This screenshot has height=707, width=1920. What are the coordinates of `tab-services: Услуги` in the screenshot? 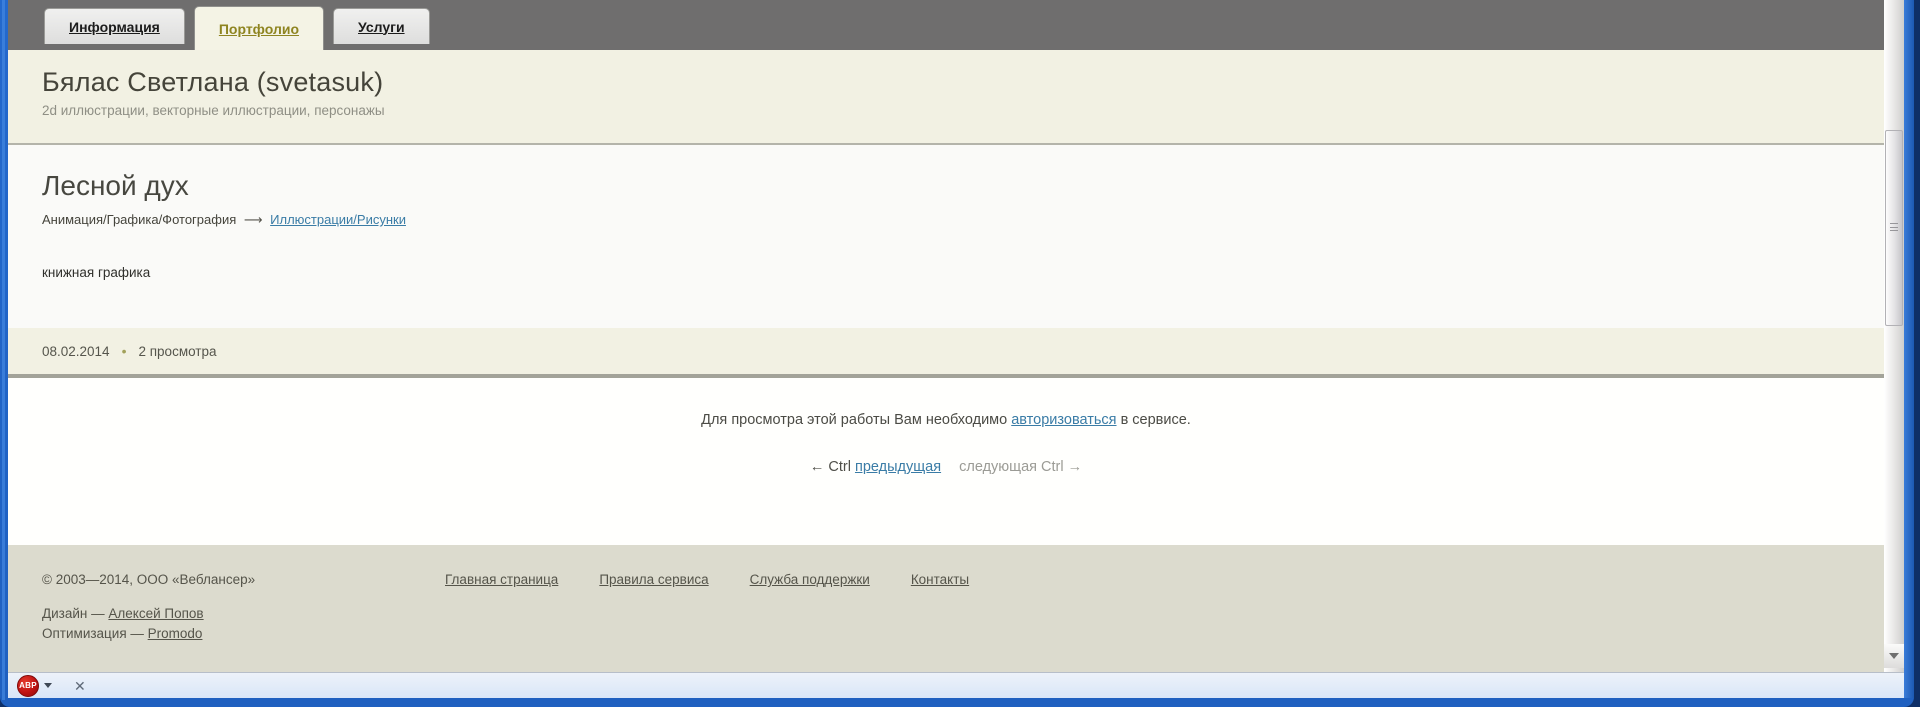 It's located at (381, 26).